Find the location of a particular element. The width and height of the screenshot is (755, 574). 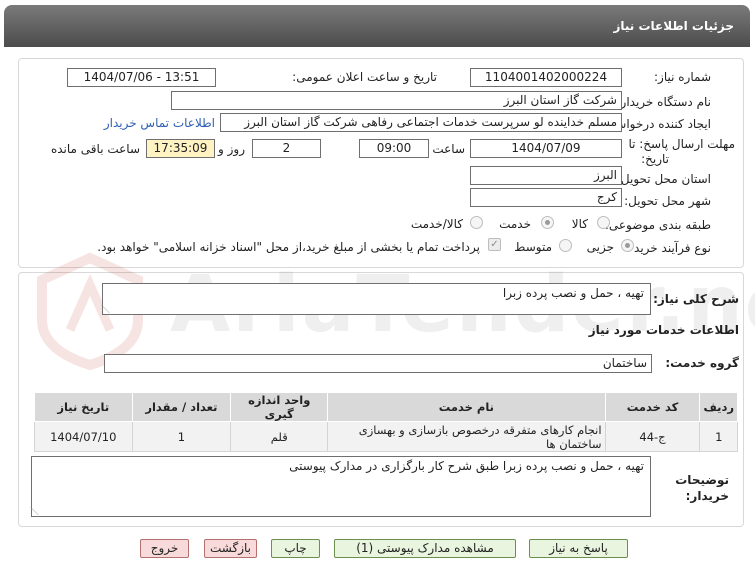

col-unit: واحد اندازه گیری is located at coordinates (279, 407).